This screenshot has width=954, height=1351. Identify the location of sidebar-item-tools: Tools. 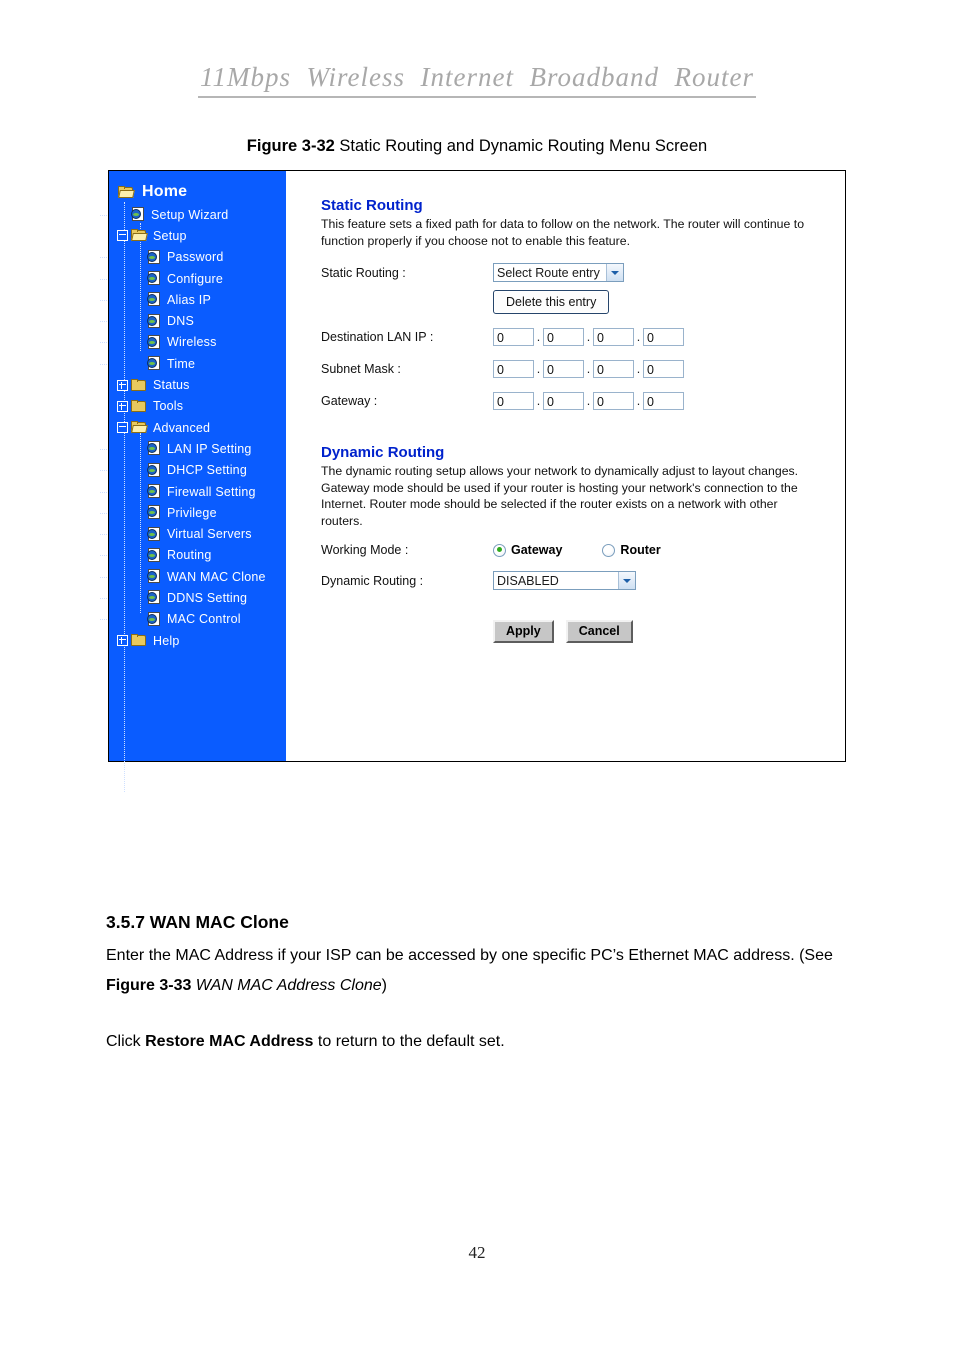
(197, 406).